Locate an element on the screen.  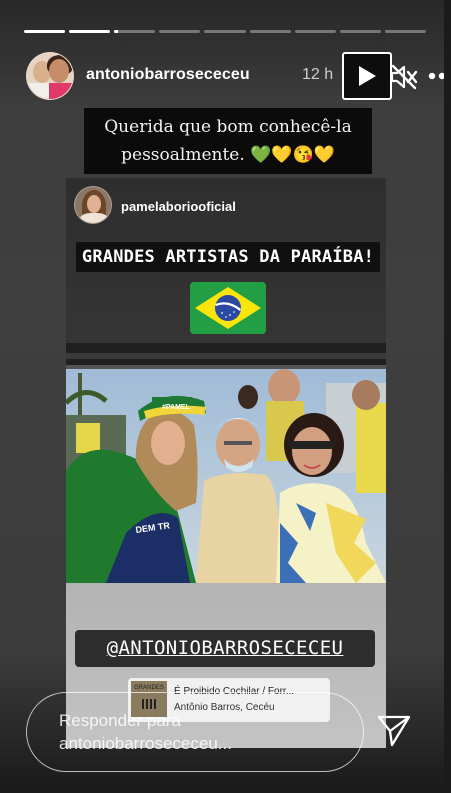
mention-sticker: @ANTONIOBARROSECECEU is located at coordinates (225, 648).